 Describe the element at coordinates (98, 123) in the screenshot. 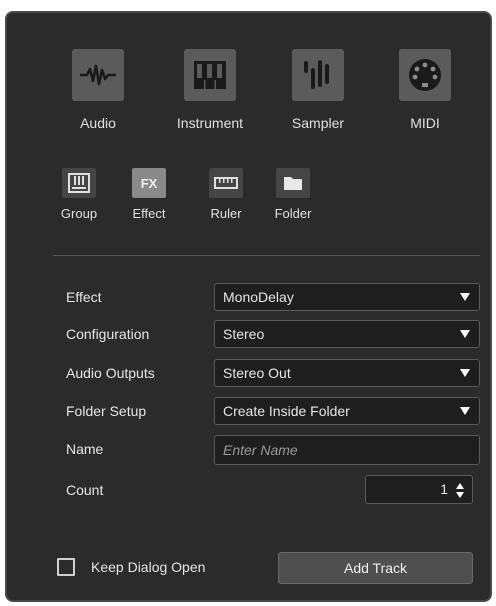

I see `track-type-label: Audio` at that location.